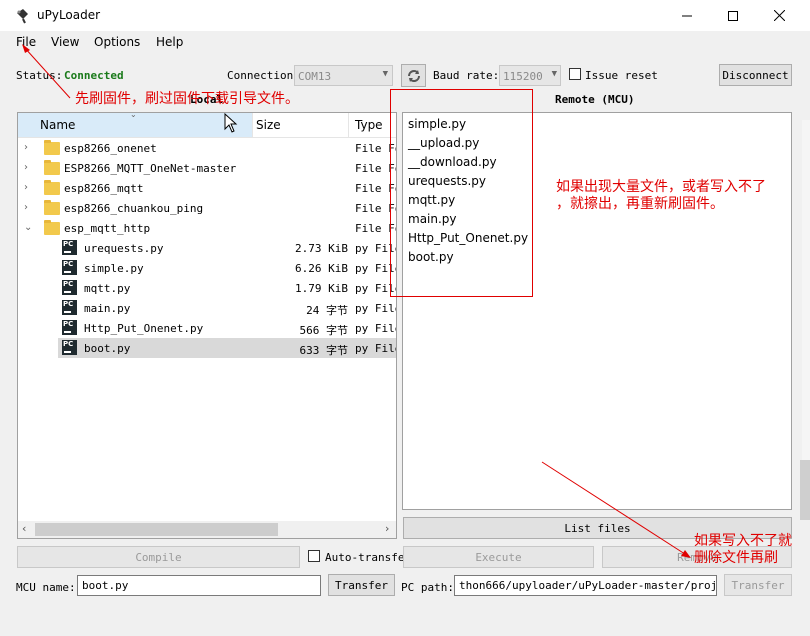 The image size is (810, 636). Describe the element at coordinates (187, 99) in the screenshot. I see `annotation-text-1: 先刷固件，刷过固件下载引导文件。` at that location.